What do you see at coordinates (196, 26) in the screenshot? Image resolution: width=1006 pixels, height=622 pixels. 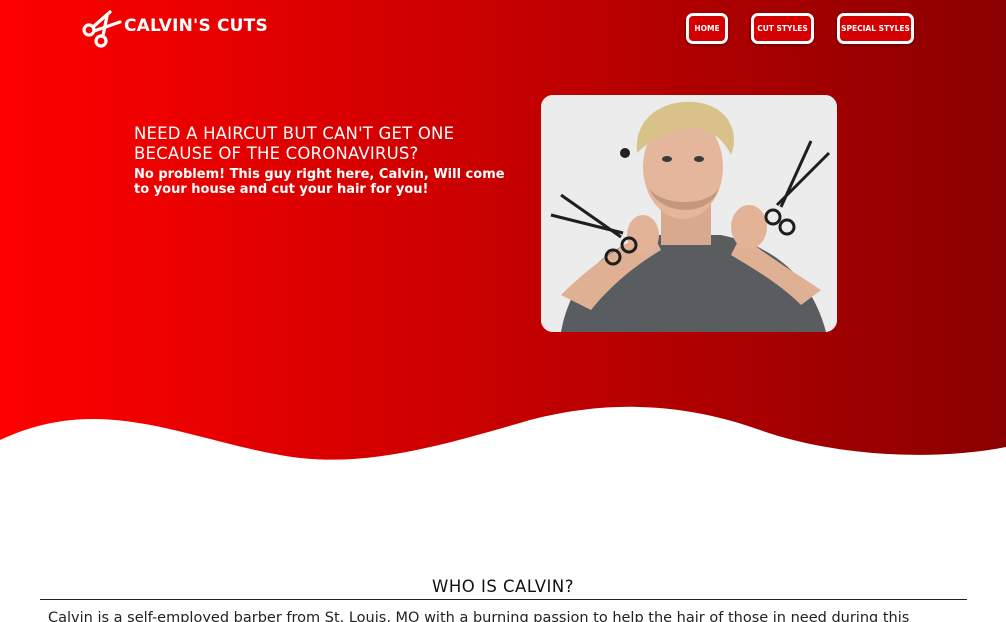 I see `brand-name: CALVIN'S CUTS` at bounding box center [196, 26].